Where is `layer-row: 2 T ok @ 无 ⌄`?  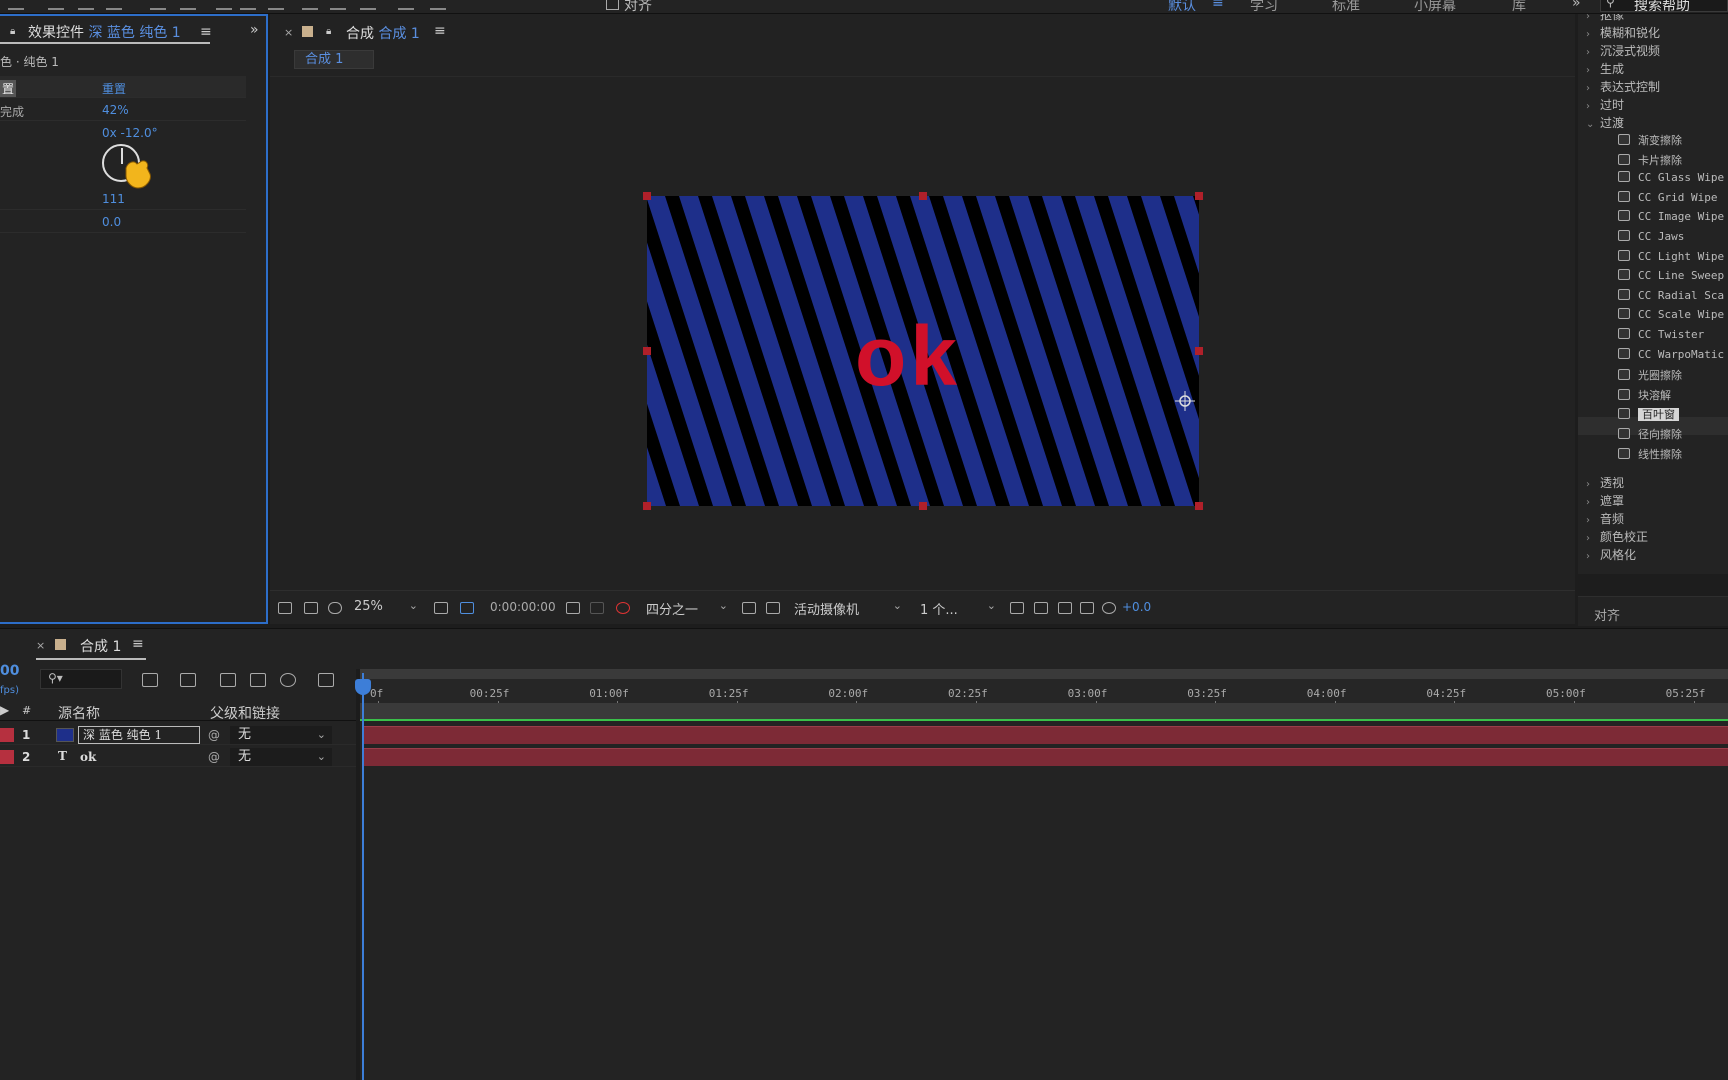
layer-row: 2 T ok @ 无 ⌄ is located at coordinates (178, 757).